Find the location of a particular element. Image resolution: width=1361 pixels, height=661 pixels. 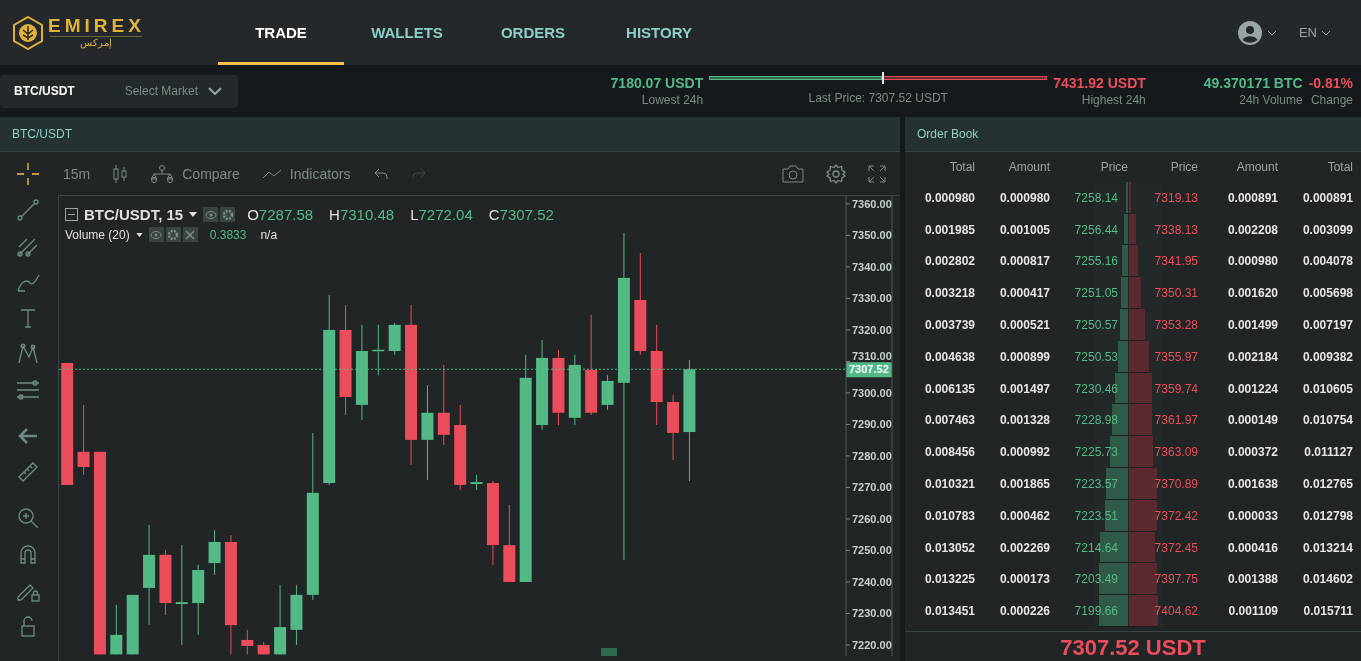

bid-total-cell-text: 0.013451 is located at coordinates (949, 611).